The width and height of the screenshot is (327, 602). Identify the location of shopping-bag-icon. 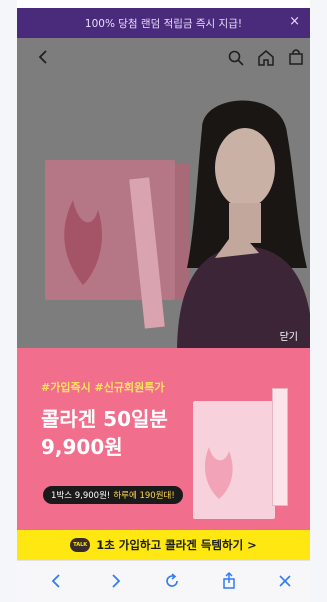
(296, 57).